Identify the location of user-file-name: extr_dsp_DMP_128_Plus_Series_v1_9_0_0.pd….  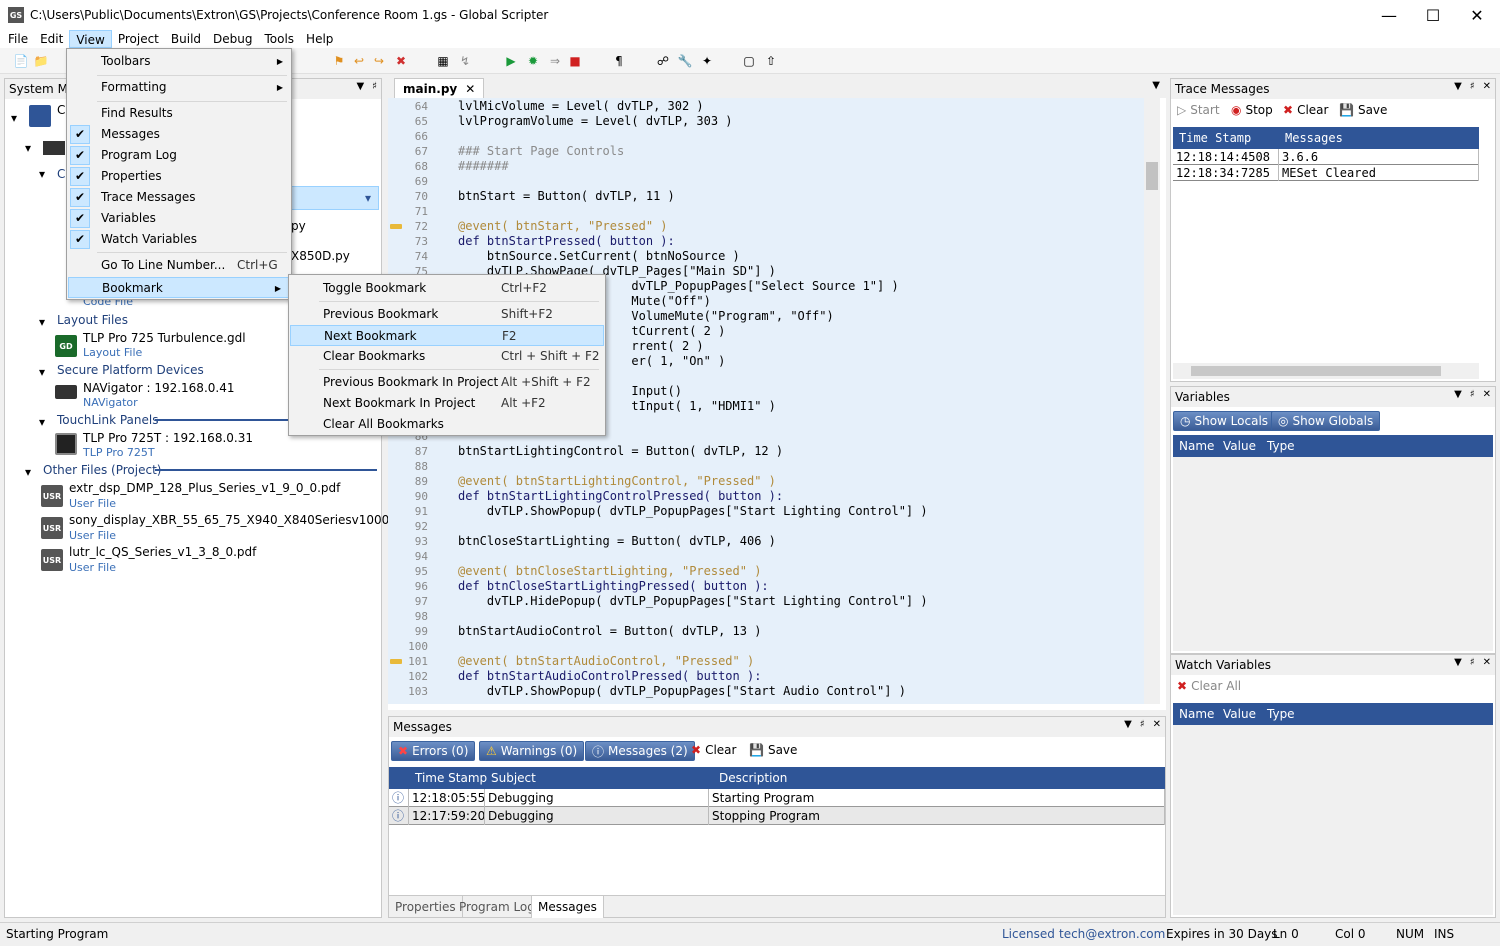
(204, 488).